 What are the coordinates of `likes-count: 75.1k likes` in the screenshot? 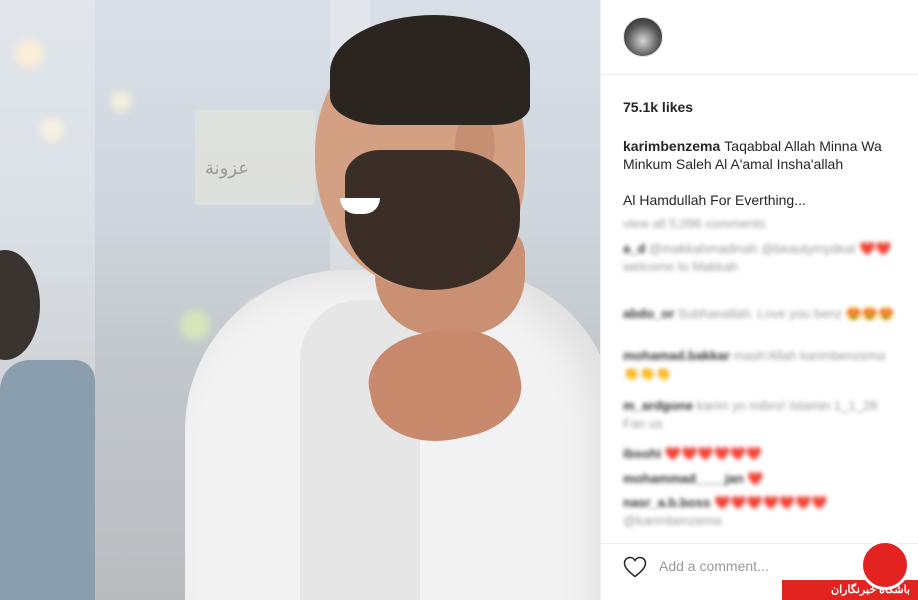 It's located at (658, 107).